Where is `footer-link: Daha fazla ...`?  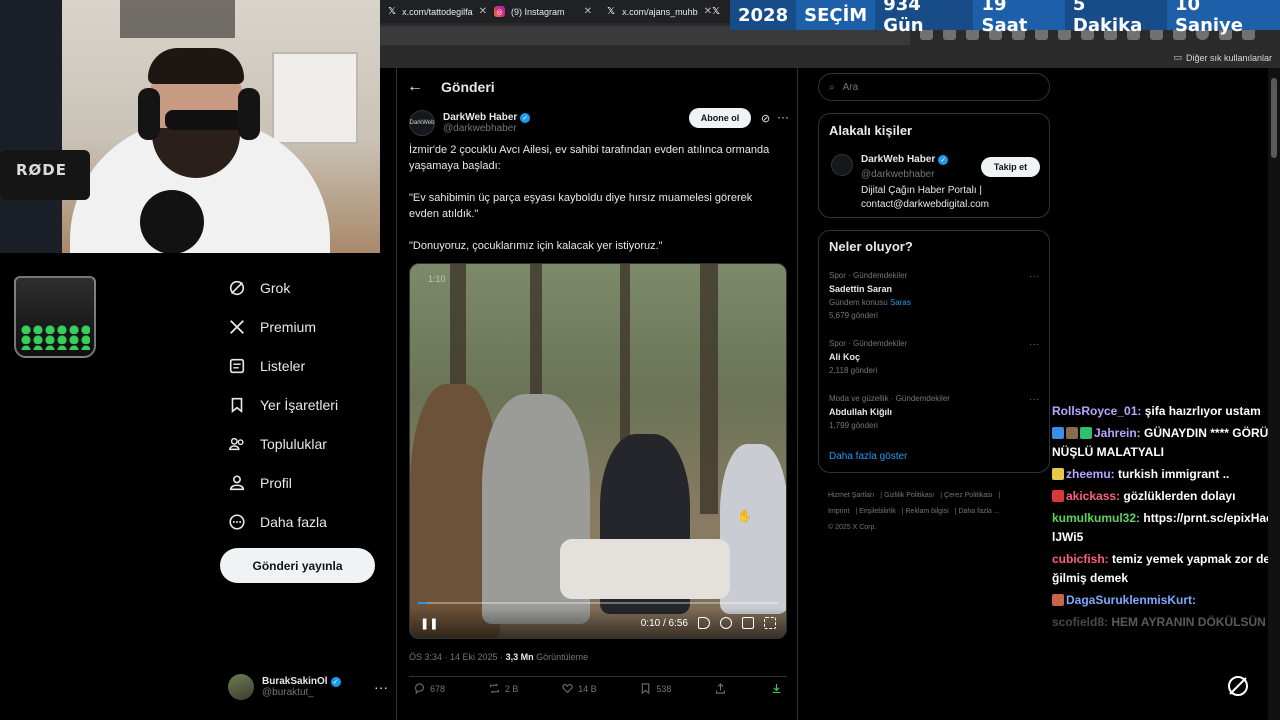 footer-link: Daha fazla ... is located at coordinates (978, 511).